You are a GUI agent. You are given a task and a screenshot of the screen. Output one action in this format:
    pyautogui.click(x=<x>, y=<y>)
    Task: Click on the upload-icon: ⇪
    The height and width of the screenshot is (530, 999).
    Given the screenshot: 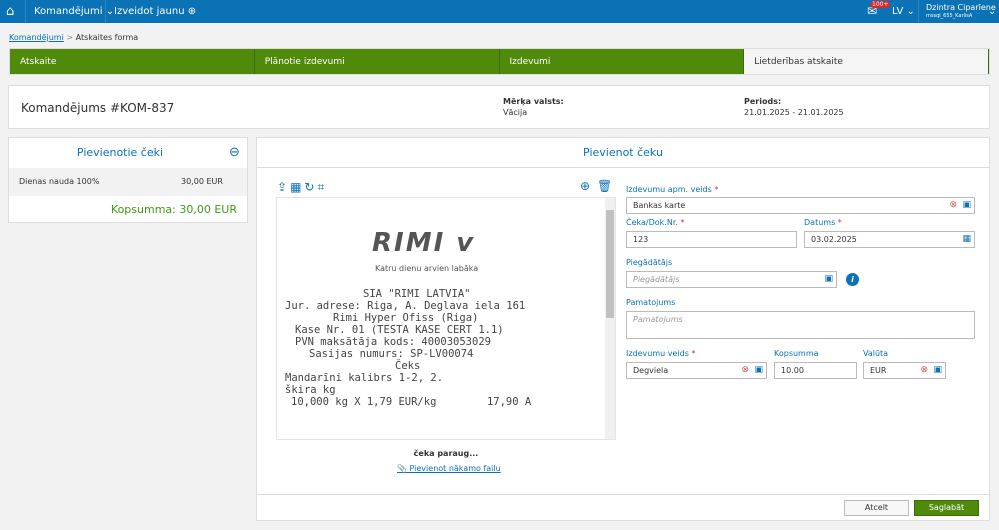 What is the action you would take?
    pyautogui.click(x=283, y=187)
    